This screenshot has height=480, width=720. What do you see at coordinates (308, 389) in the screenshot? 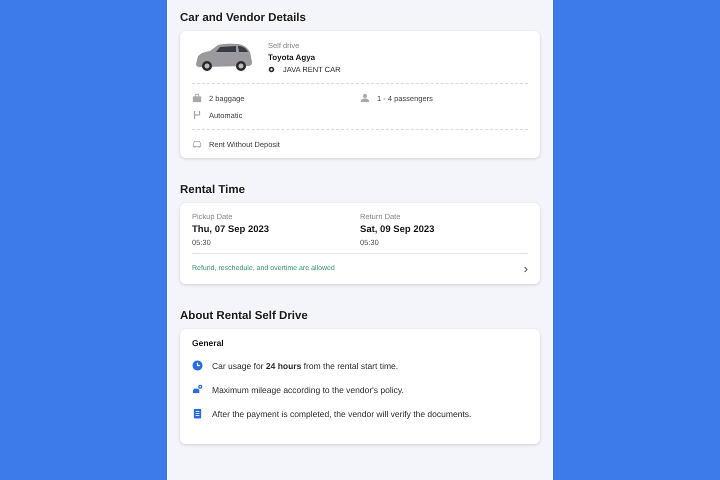
I see `info-text: Maximum mileage according to the vendor's policy.` at bounding box center [308, 389].